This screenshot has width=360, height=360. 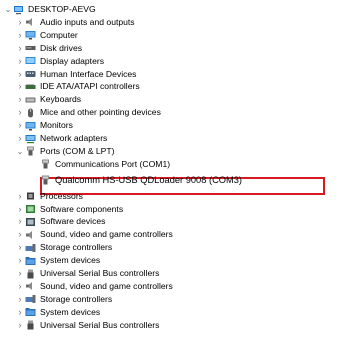 I want to click on computer-icon, so click(x=18, y=10).